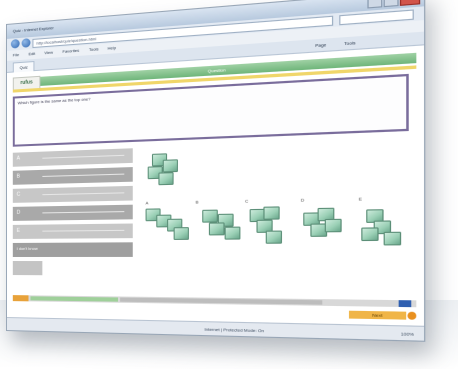 This screenshot has height=369, width=458. Describe the element at coordinates (20, 298) in the screenshot. I see `progress-marker` at that location.